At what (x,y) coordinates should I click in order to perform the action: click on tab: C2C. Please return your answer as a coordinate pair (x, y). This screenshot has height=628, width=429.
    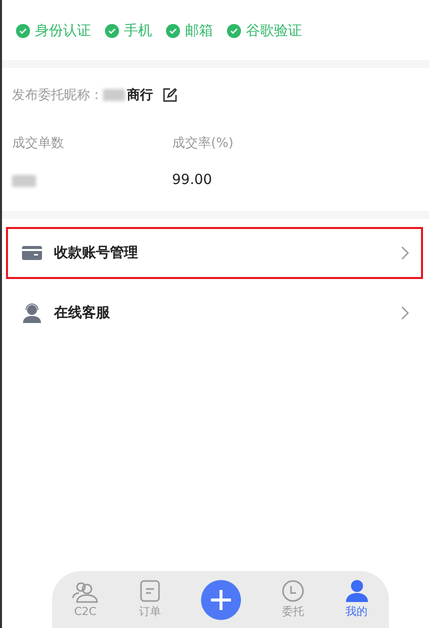
    Looking at the image, I should click on (85, 599).